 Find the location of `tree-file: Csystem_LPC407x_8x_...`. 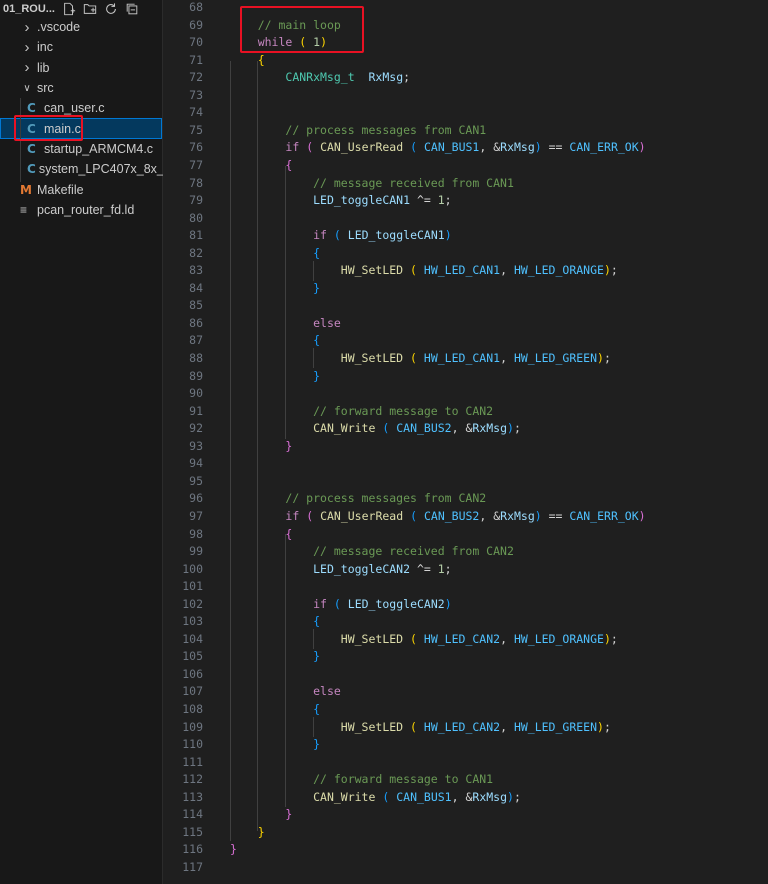

tree-file: Csystem_LPC407x_8x_... is located at coordinates (87, 169).